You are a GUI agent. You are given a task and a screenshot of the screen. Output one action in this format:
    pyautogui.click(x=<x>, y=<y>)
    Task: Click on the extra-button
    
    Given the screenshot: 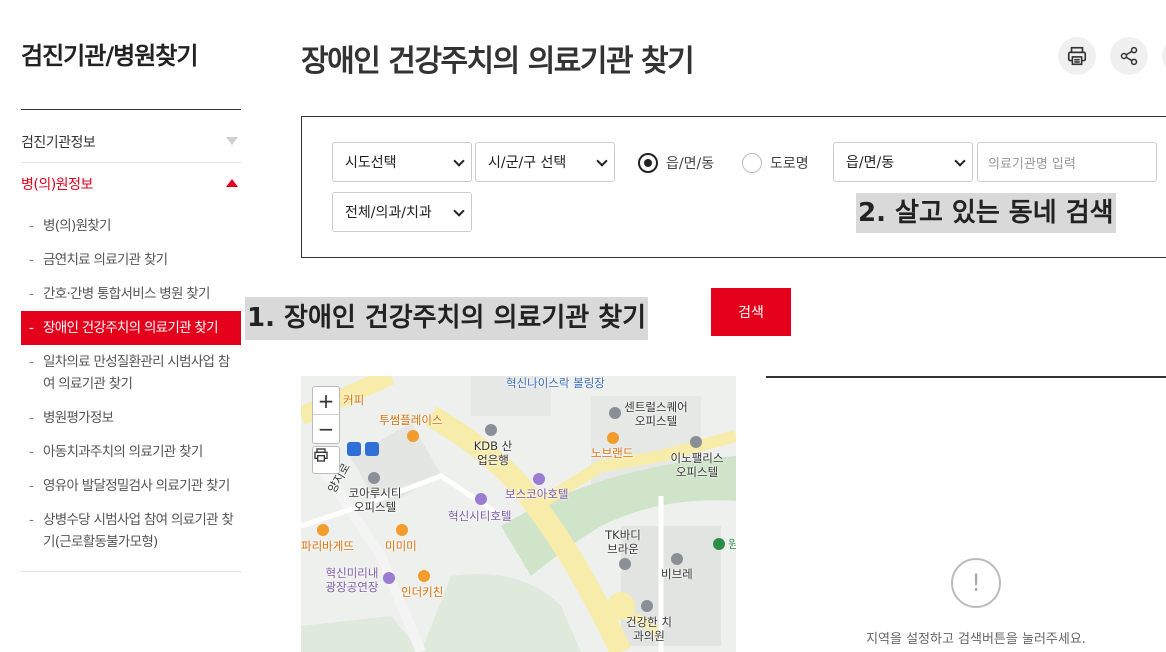 What is the action you would take?
    pyautogui.click(x=1164, y=56)
    